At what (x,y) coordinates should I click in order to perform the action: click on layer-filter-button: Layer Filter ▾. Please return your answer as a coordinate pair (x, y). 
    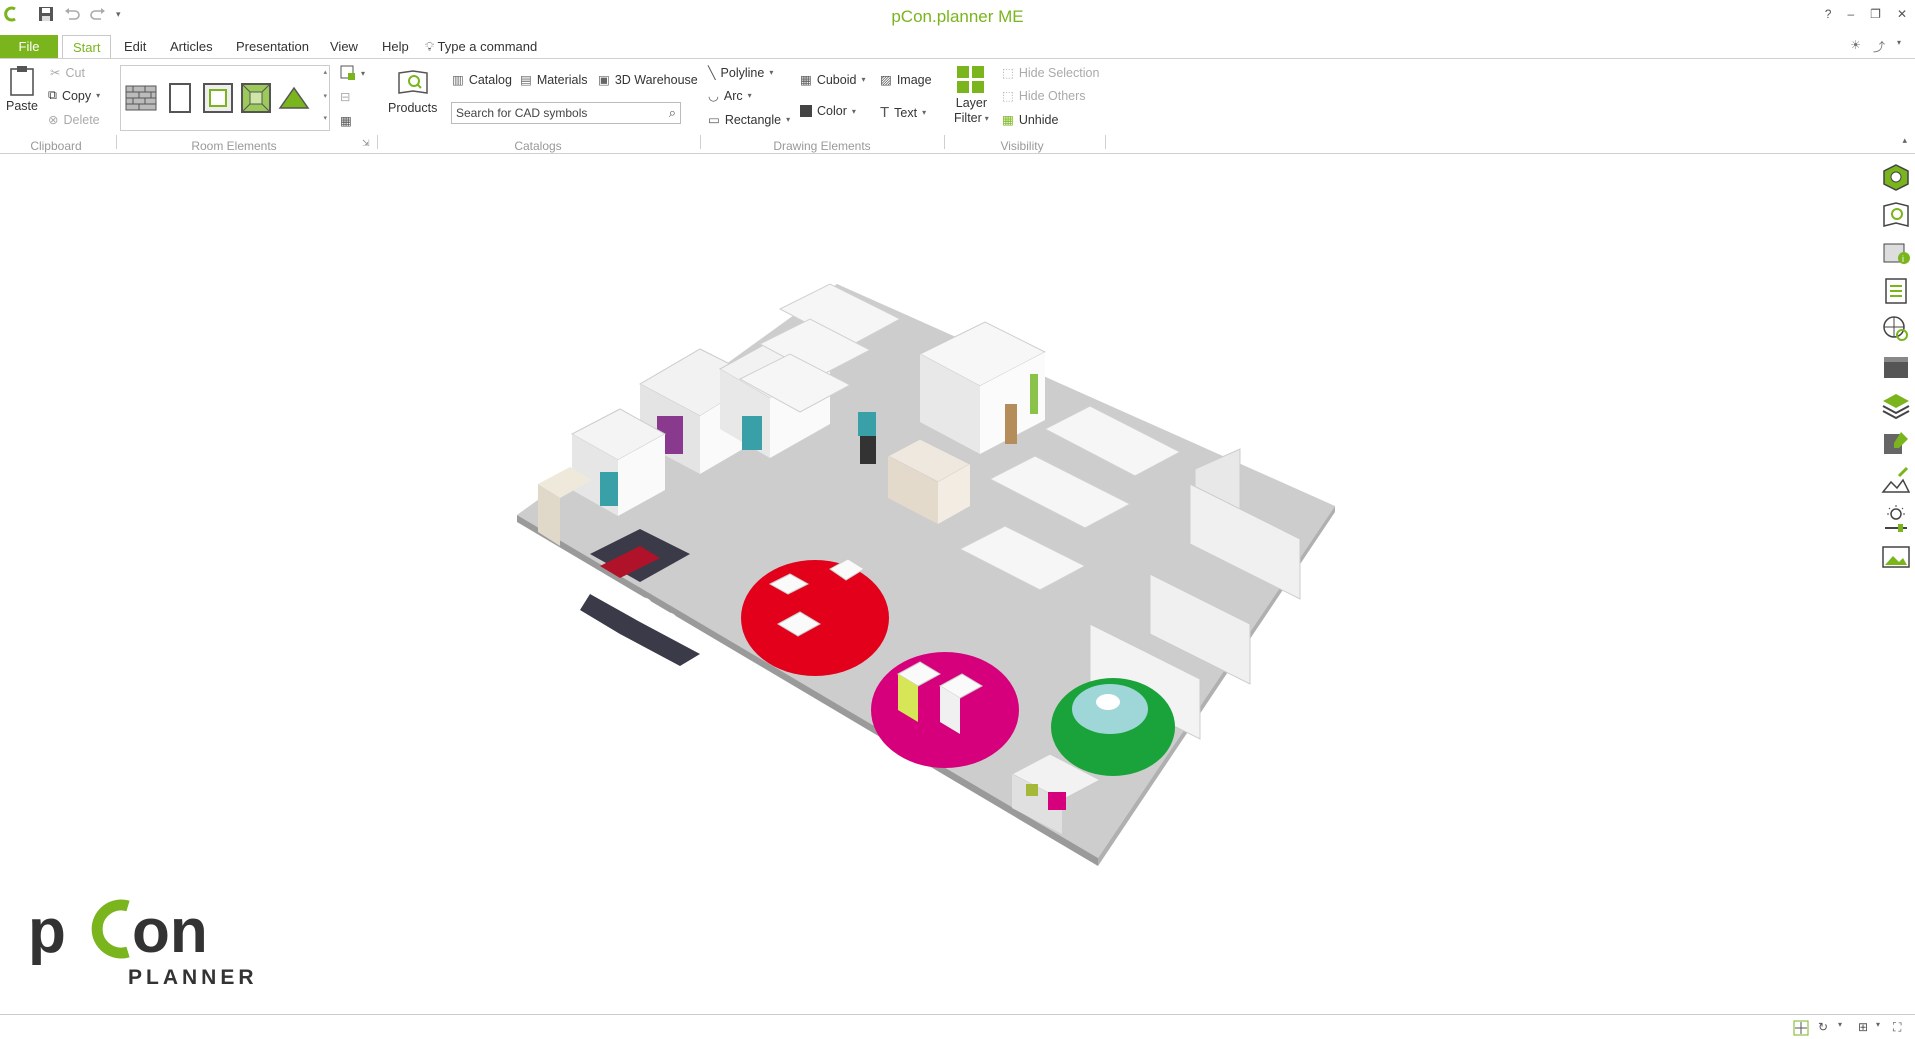
    Looking at the image, I should click on (971, 95).